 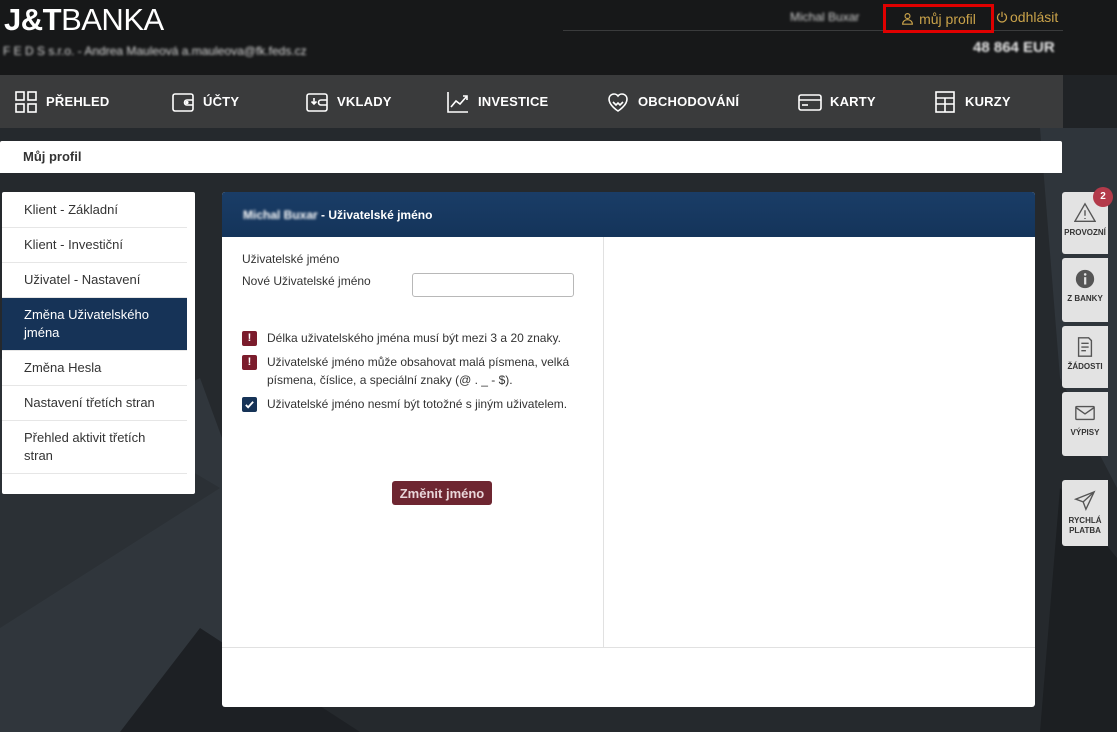 I want to click on quick-rychla-platba-button: RYCHLÁ PLATBA, so click(x=1085, y=513).